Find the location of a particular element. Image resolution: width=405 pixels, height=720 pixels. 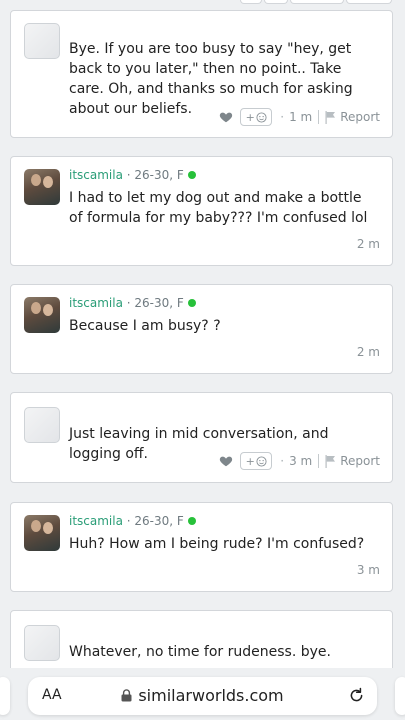

timestamp: 1 m is located at coordinates (301, 117).